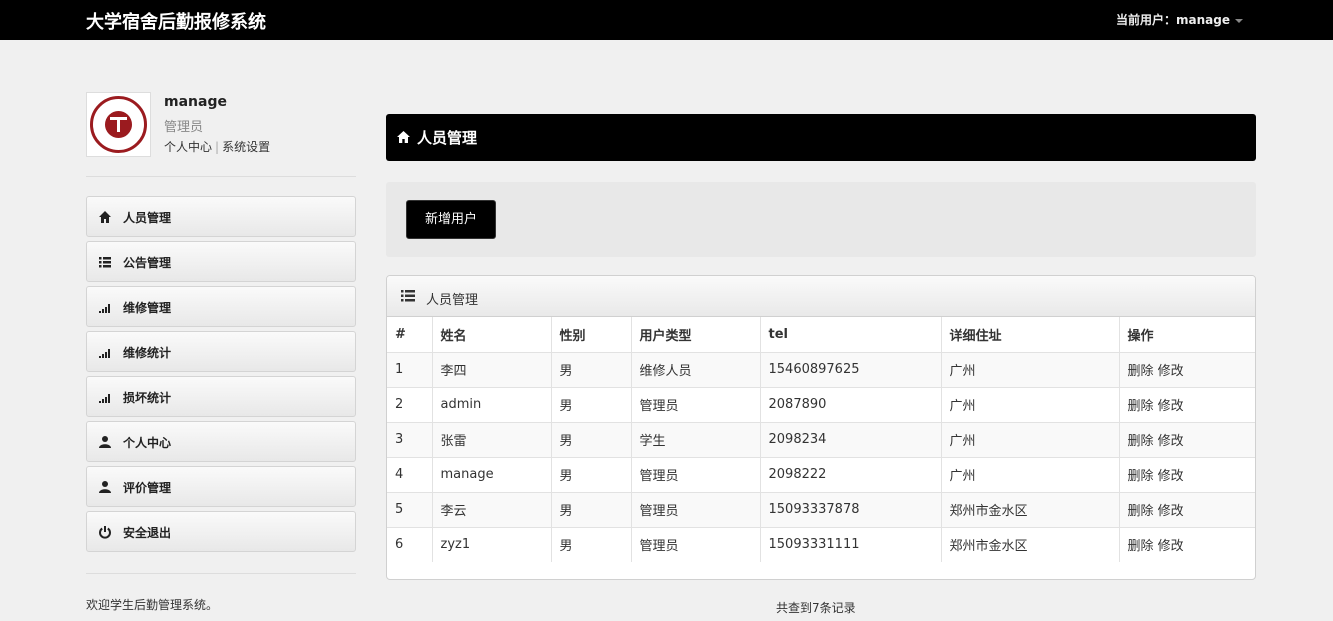  Describe the element at coordinates (188, 147) in the screenshot. I see `personal-center-link: 个人中心` at that location.